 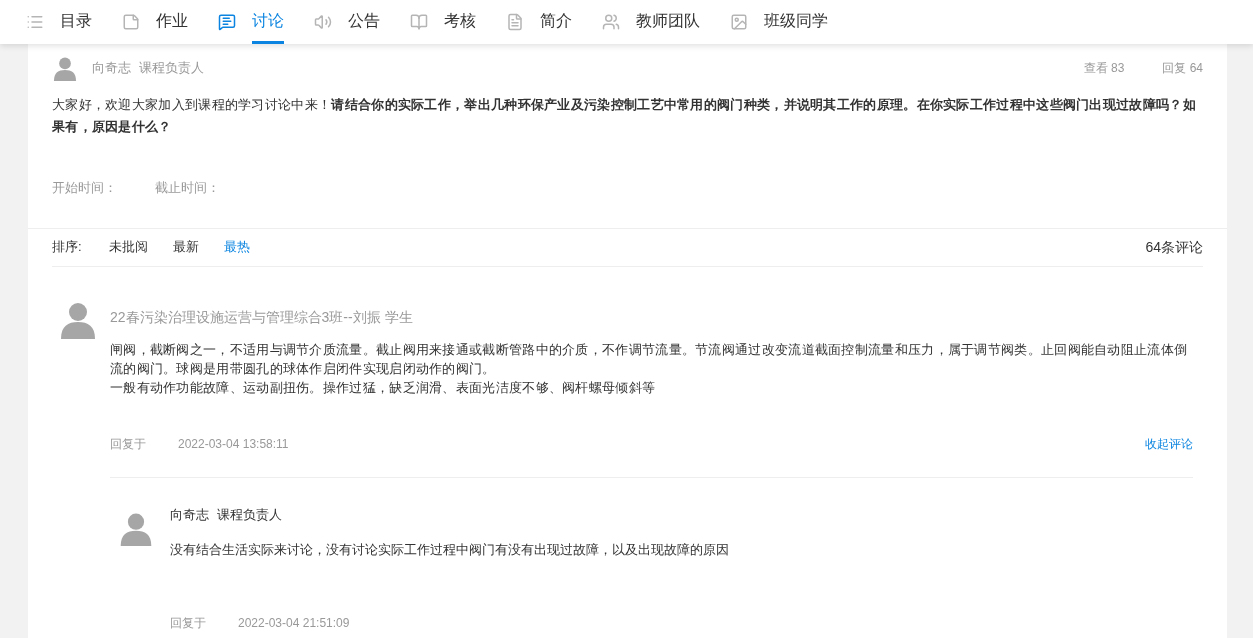 What do you see at coordinates (131, 22) in the screenshot?
I see `notebook-icon` at bounding box center [131, 22].